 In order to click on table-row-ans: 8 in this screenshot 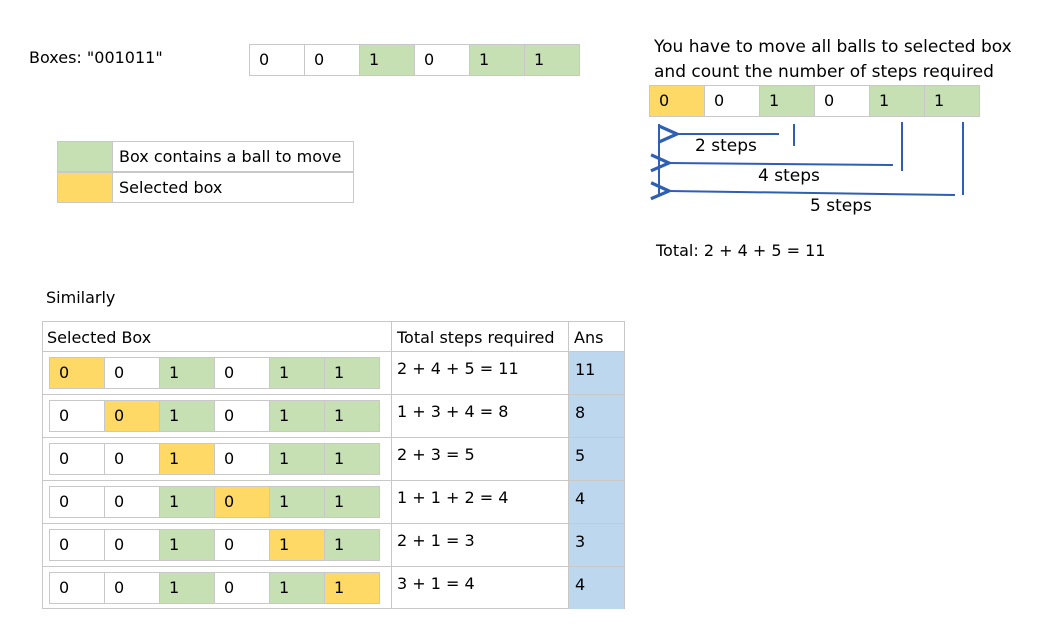, I will do `click(596, 416)`.